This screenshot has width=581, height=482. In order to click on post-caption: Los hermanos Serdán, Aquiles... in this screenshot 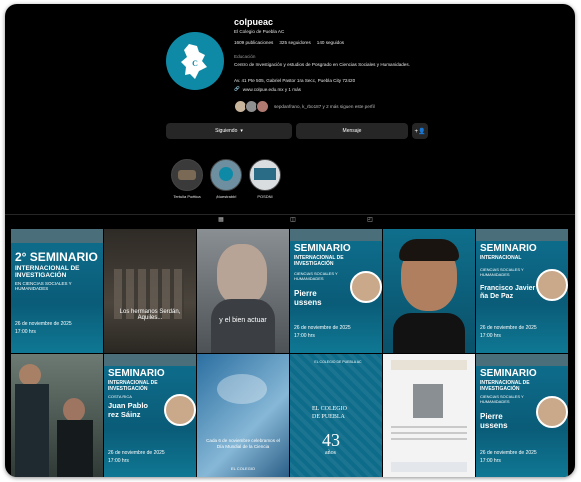, I will do `click(150, 315)`.